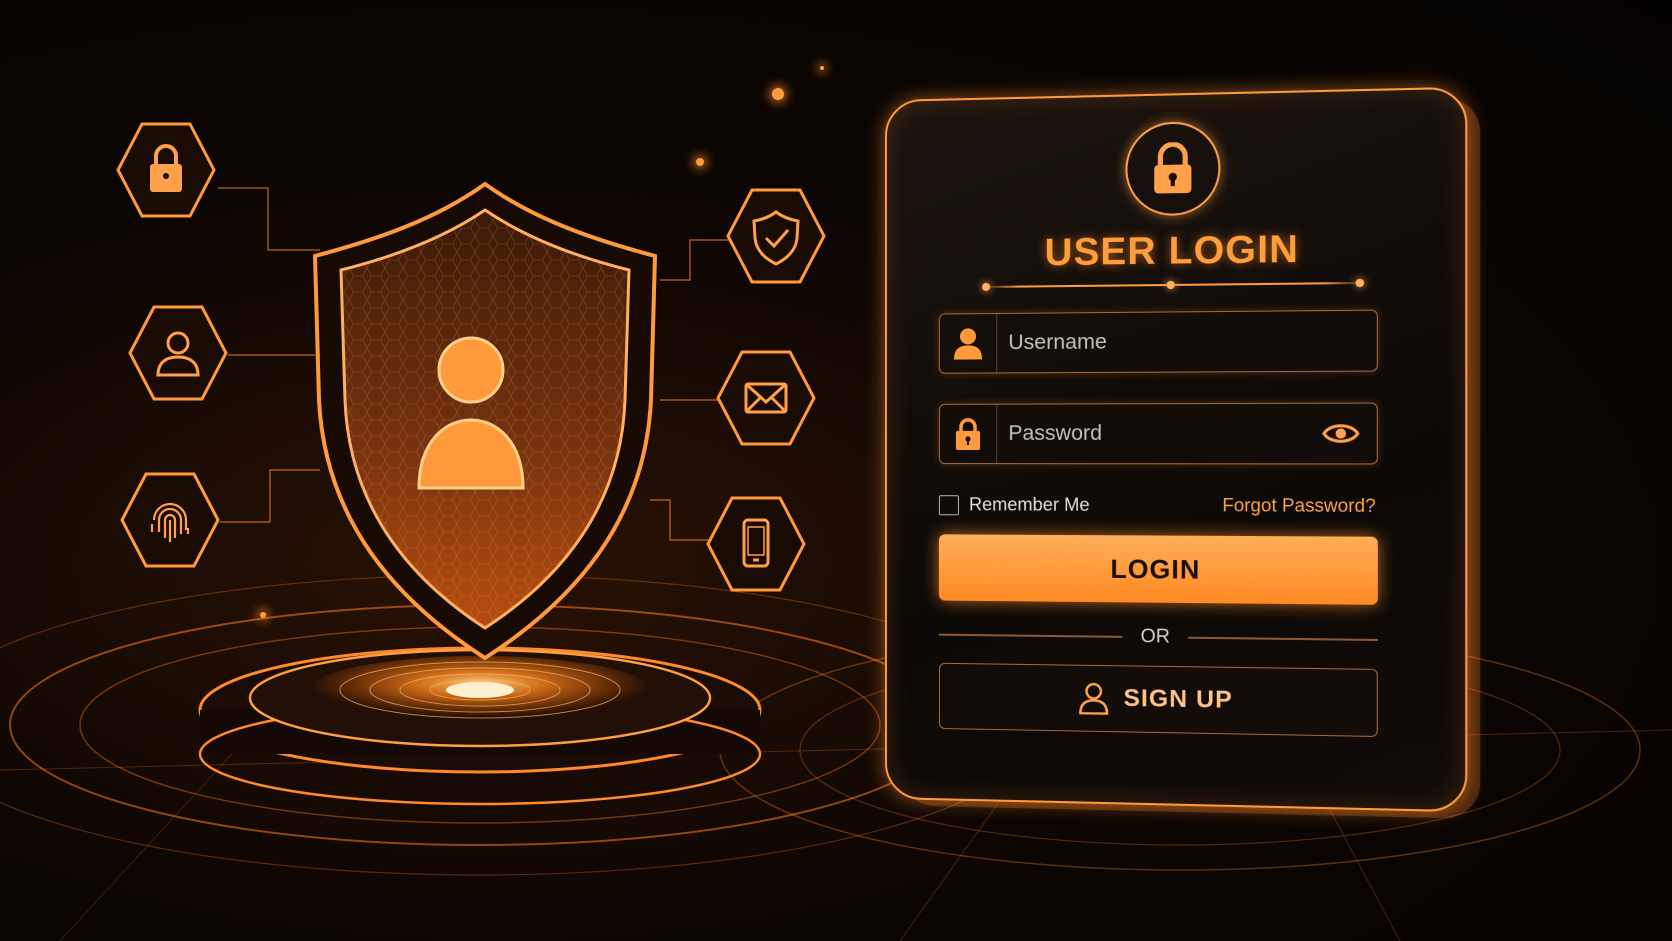 The image size is (1672, 941). Describe the element at coordinates (1055, 433) in the screenshot. I see `password-placeholder: Password` at that location.